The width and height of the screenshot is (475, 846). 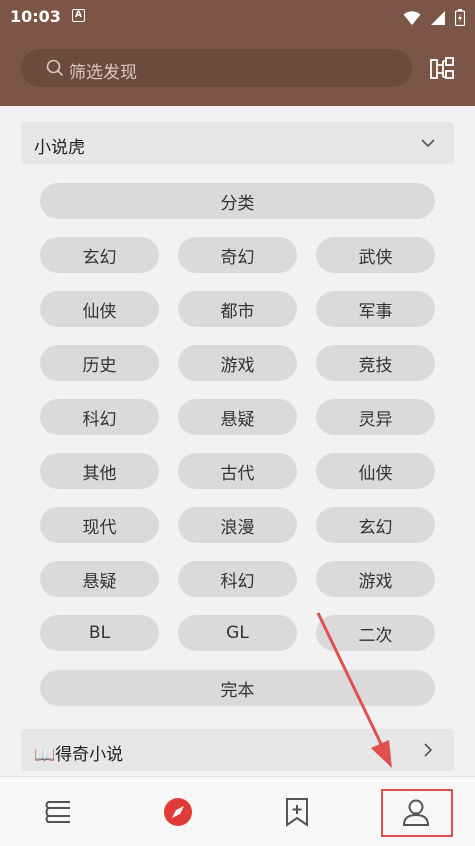 What do you see at coordinates (237, 688) in the screenshot?
I see `chip-footer: 完本` at bounding box center [237, 688].